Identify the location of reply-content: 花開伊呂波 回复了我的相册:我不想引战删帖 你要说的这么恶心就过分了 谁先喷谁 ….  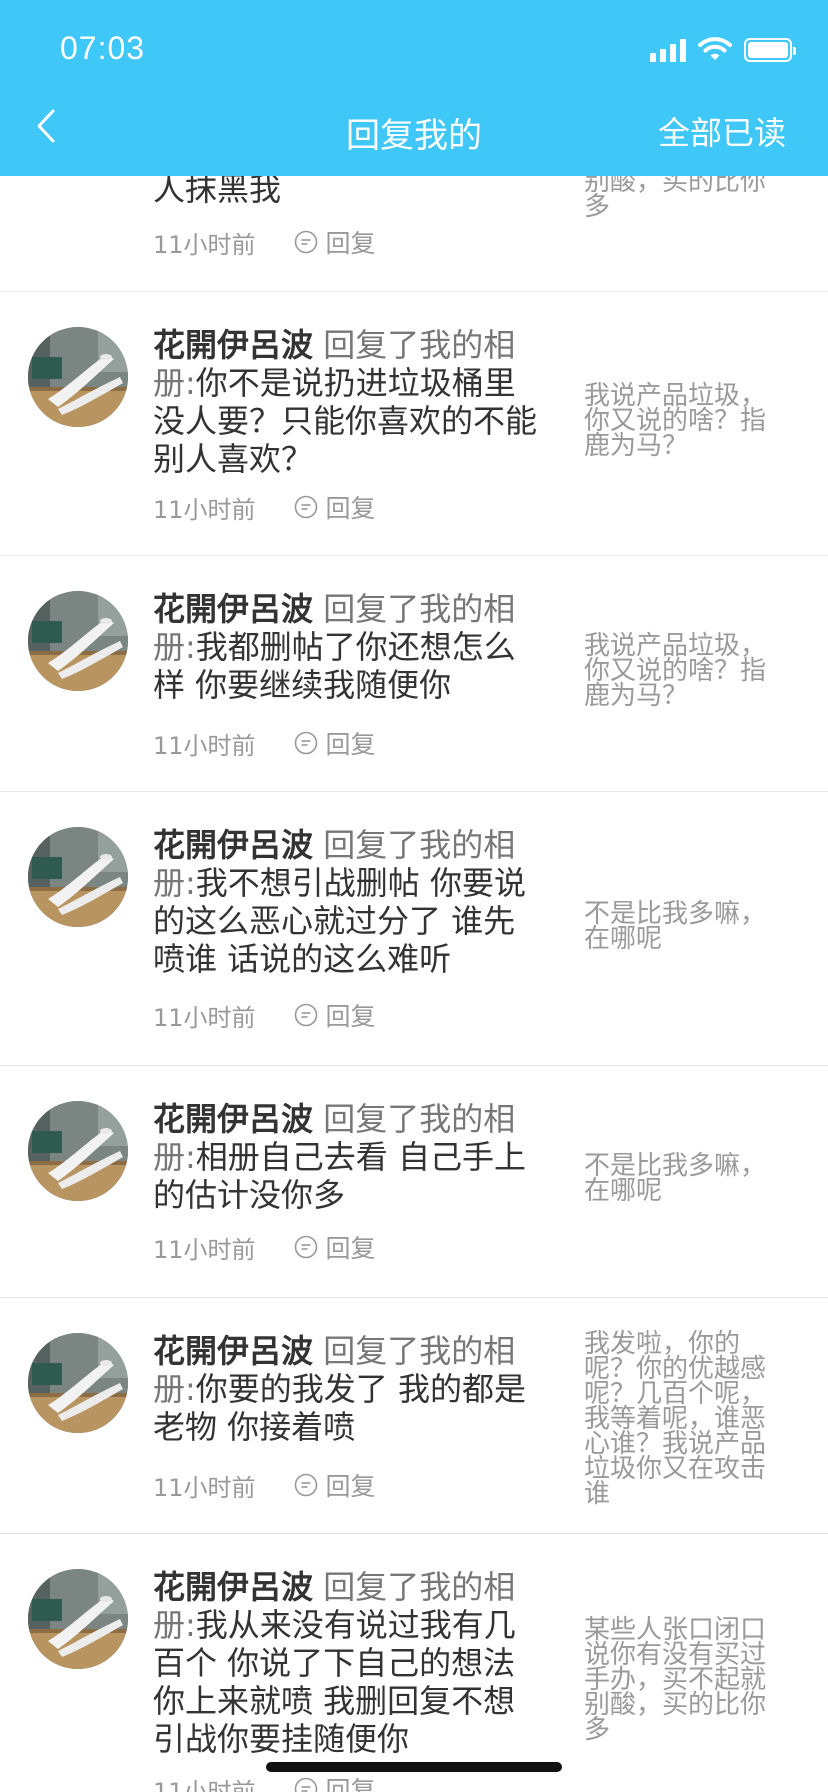
(349, 902).